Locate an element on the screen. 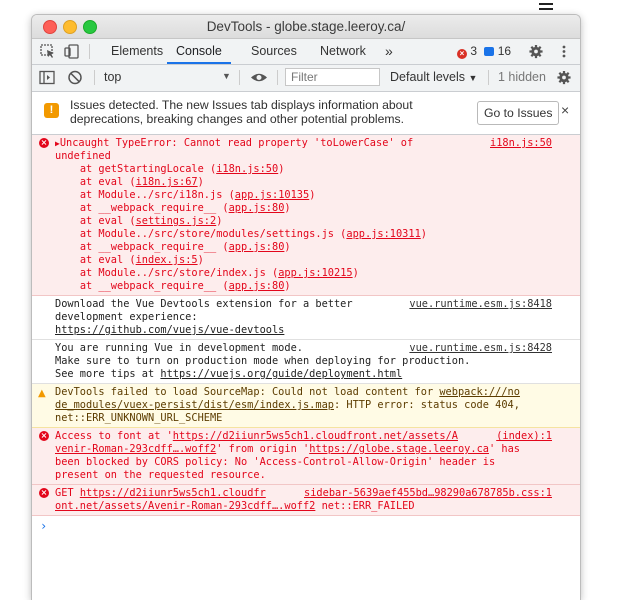 The height and width of the screenshot is (600, 621). log-levels-dropdown: Default levels ▼ is located at coordinates (433, 77).